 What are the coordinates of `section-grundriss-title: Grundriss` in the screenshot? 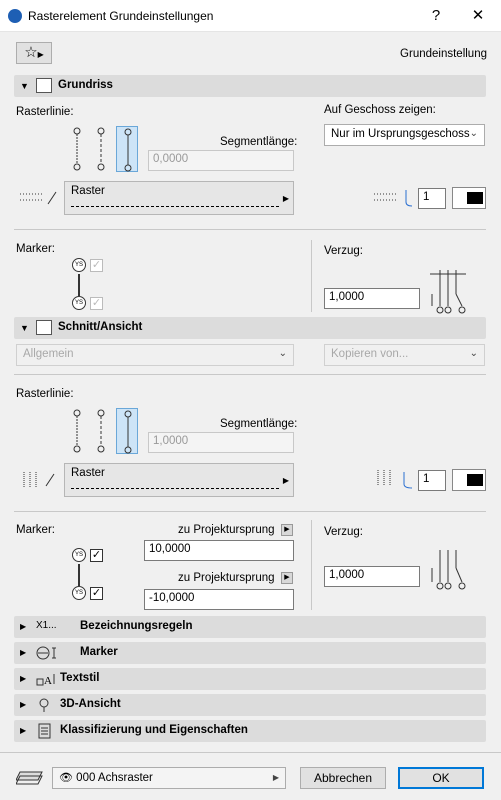 It's located at (85, 85).